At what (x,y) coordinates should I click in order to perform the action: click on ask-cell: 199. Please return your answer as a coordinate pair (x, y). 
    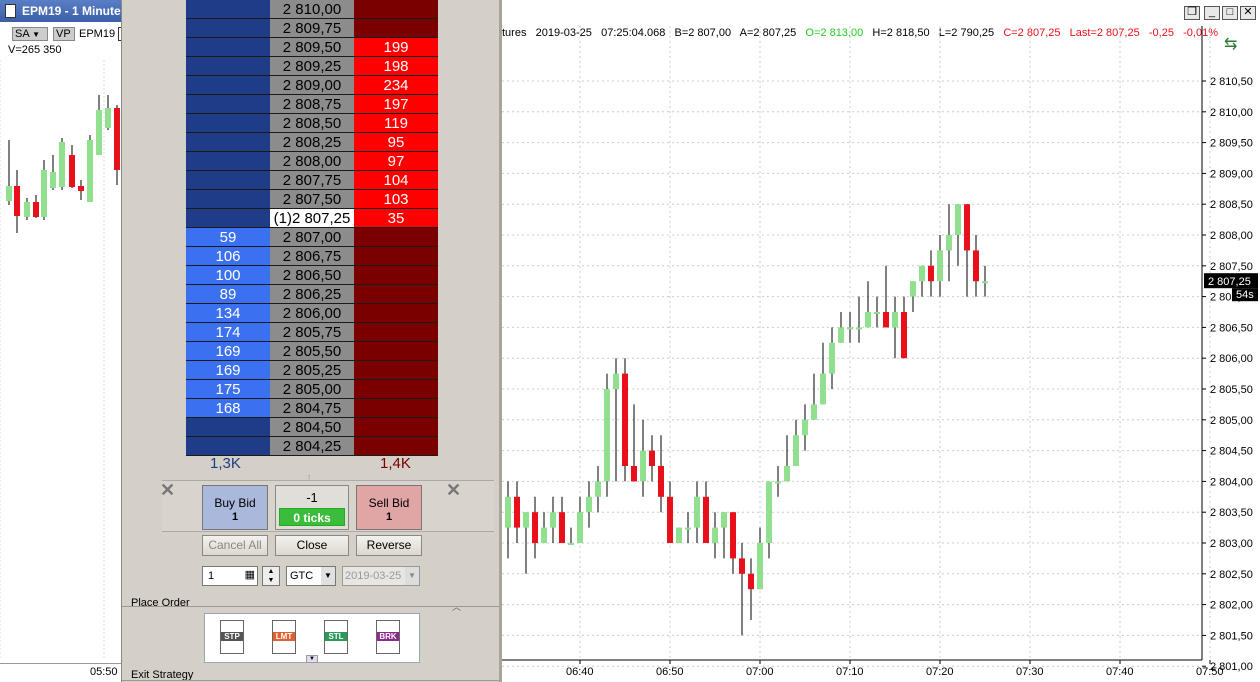
    Looking at the image, I should click on (396, 47).